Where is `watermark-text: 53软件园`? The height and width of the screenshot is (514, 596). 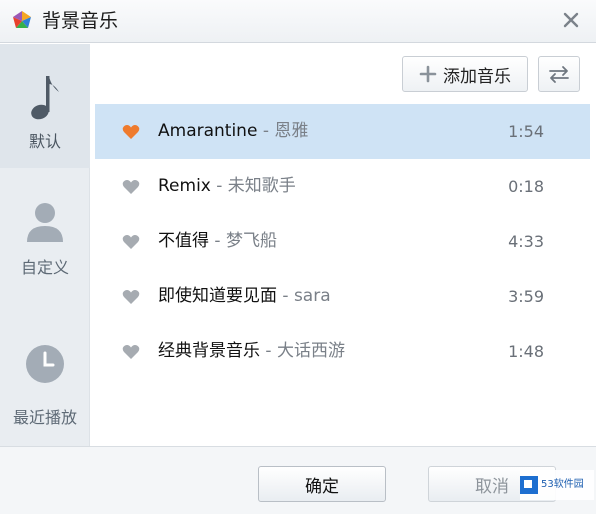 watermark-text: 53软件园 is located at coordinates (562, 484).